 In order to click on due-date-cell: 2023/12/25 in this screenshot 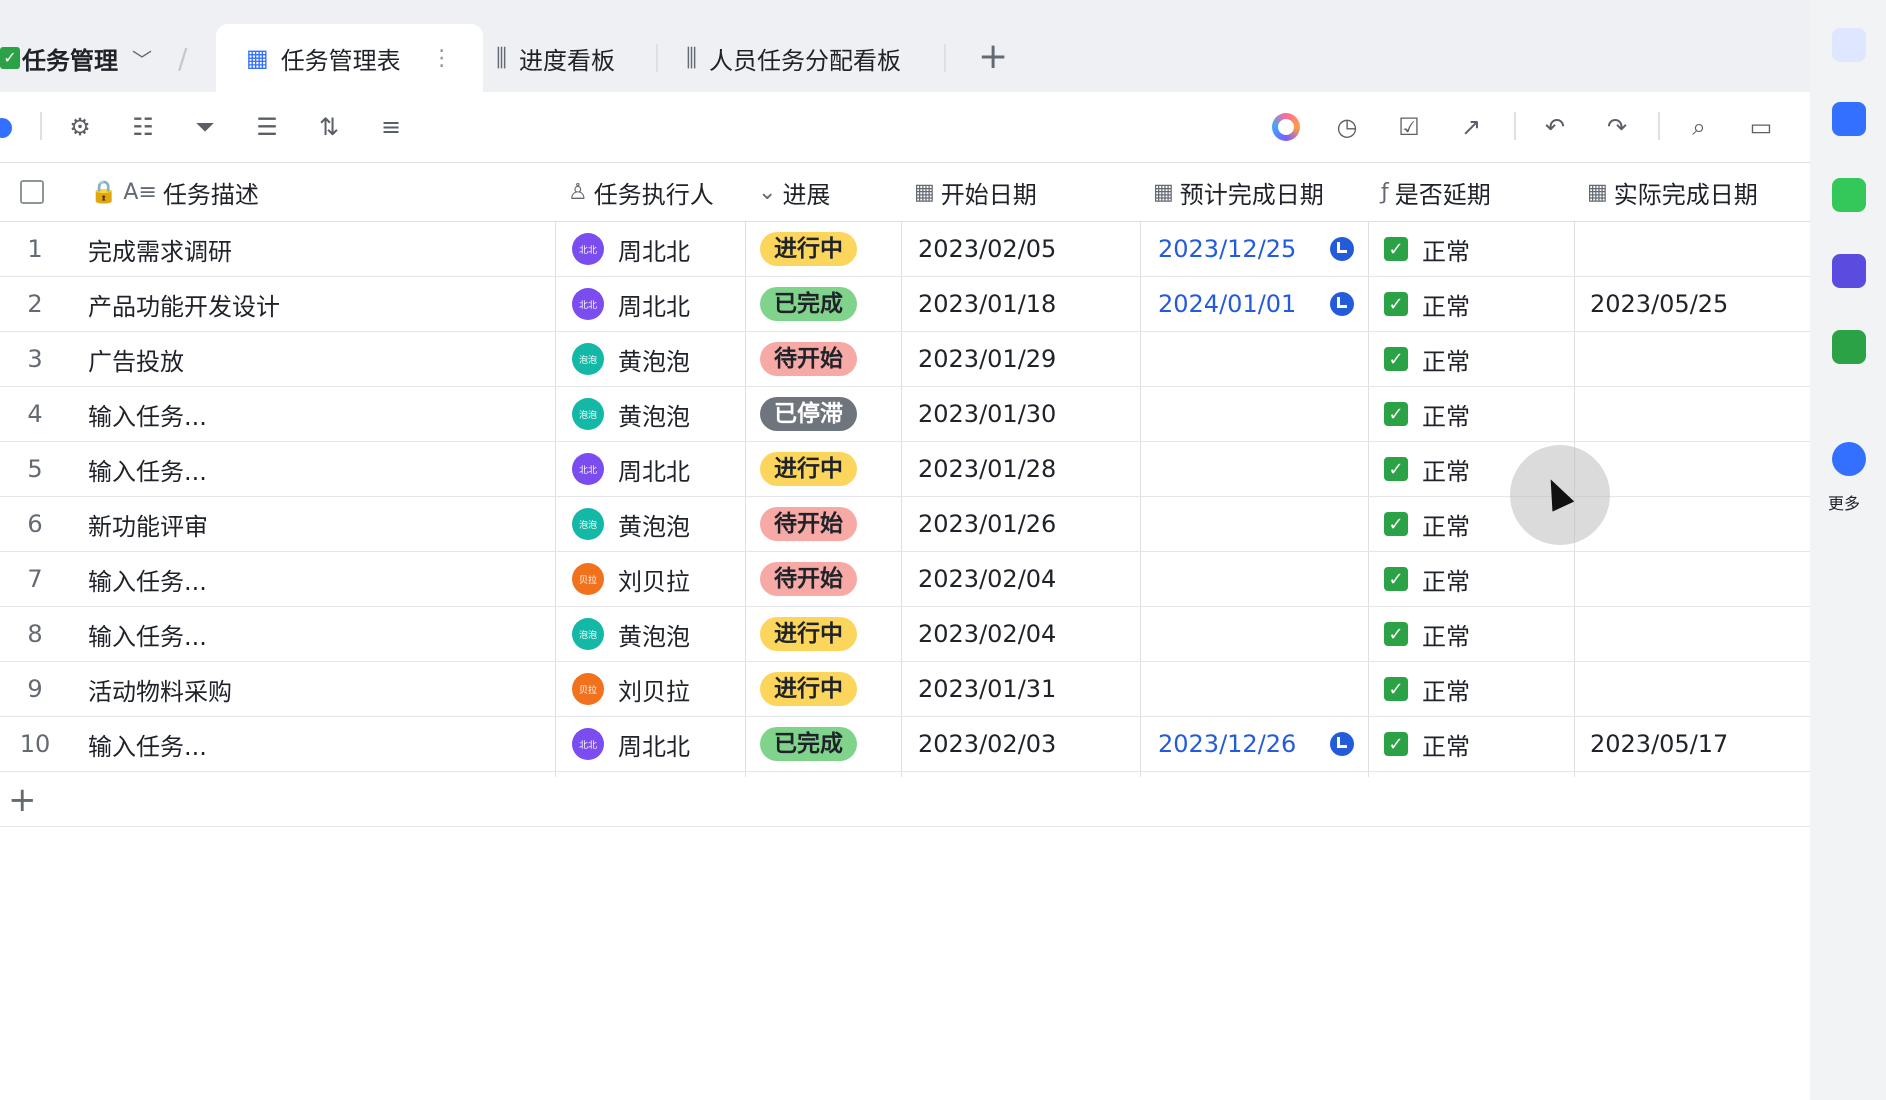, I will do `click(1227, 249)`.